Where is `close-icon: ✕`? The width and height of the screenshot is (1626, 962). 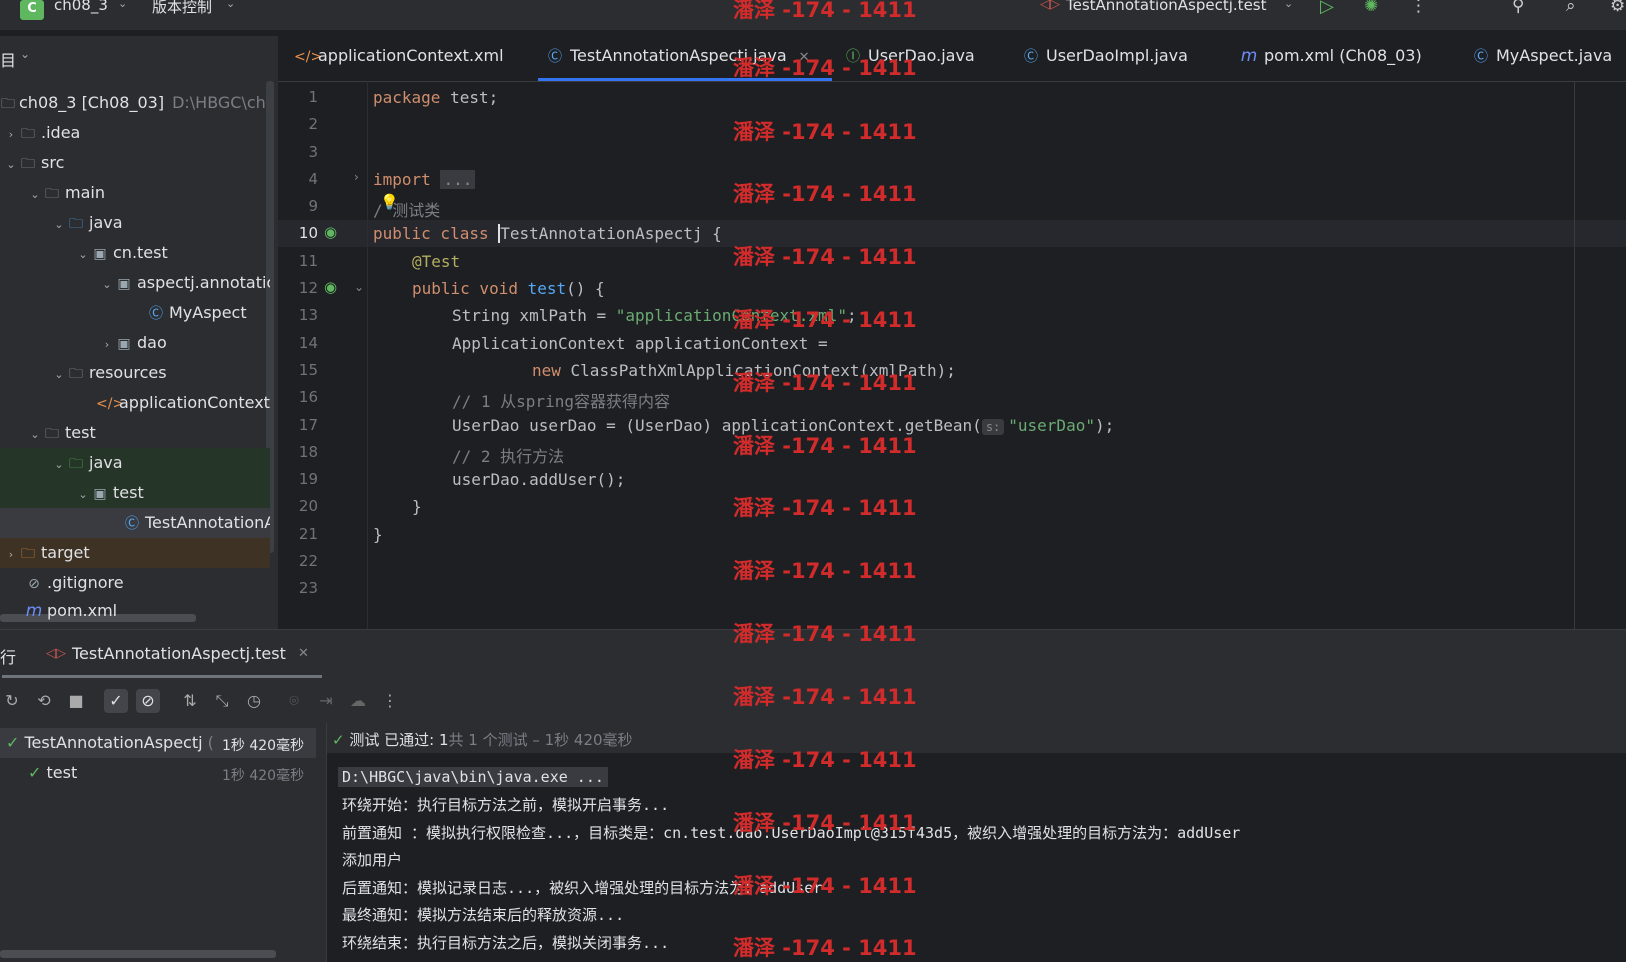 close-icon: ✕ is located at coordinates (303, 653).